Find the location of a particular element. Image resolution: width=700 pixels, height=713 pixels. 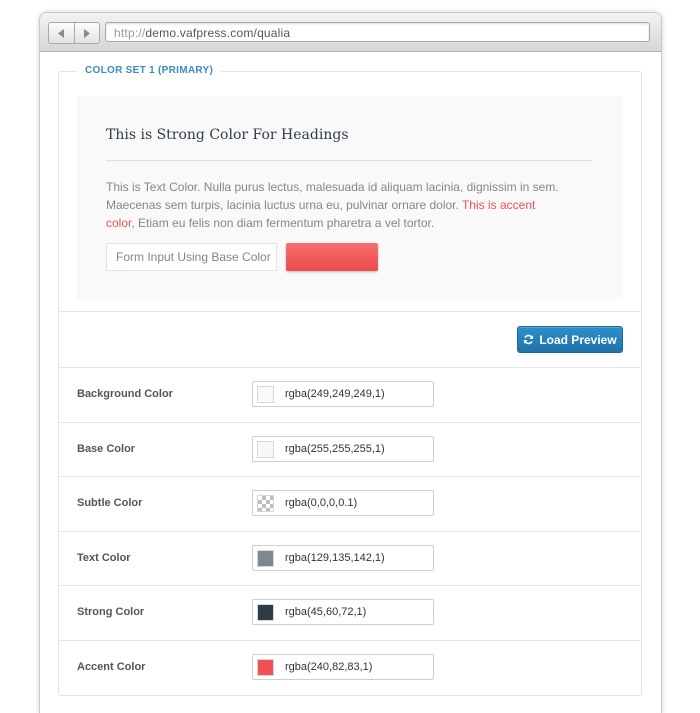

color-row-base: Base Color rgba(255,255,255,1) is located at coordinates (350, 449).